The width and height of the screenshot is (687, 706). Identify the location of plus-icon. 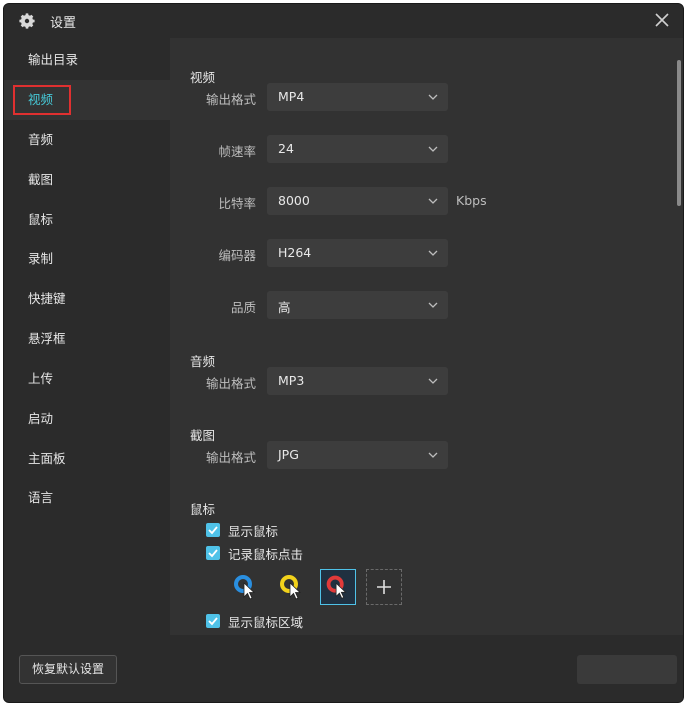
(384, 587).